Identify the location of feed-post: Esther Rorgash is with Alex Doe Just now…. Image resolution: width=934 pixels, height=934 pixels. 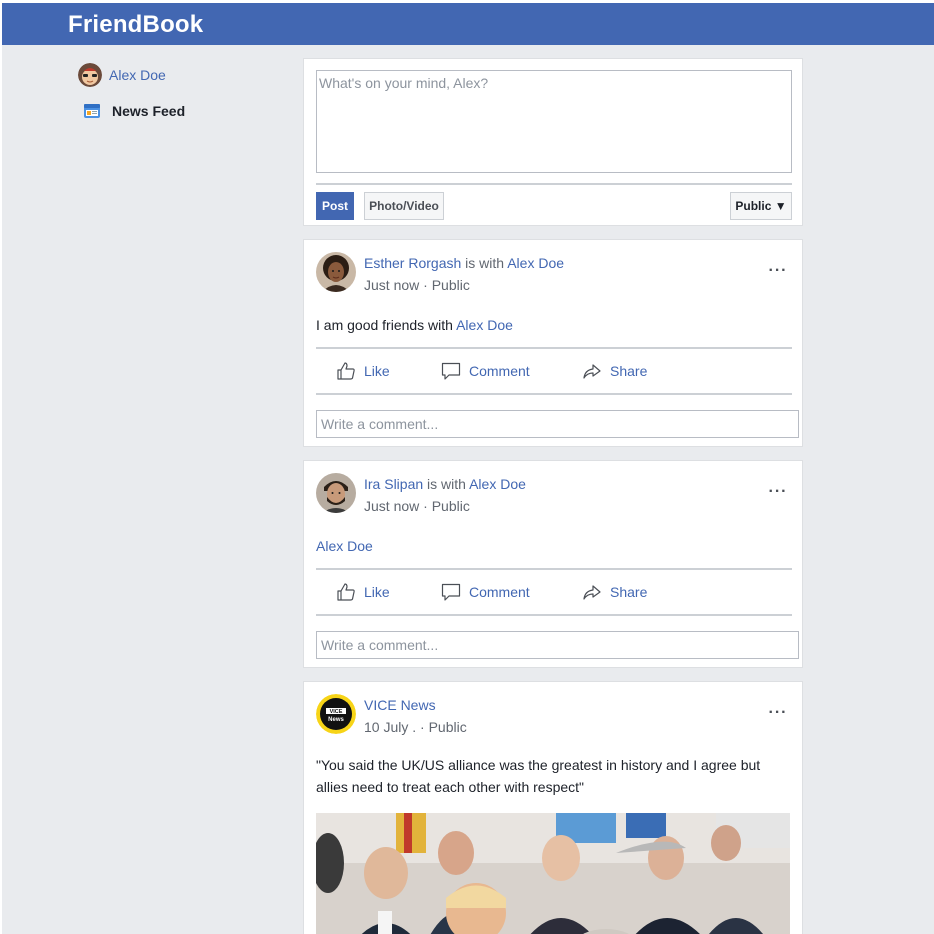
(553, 343).